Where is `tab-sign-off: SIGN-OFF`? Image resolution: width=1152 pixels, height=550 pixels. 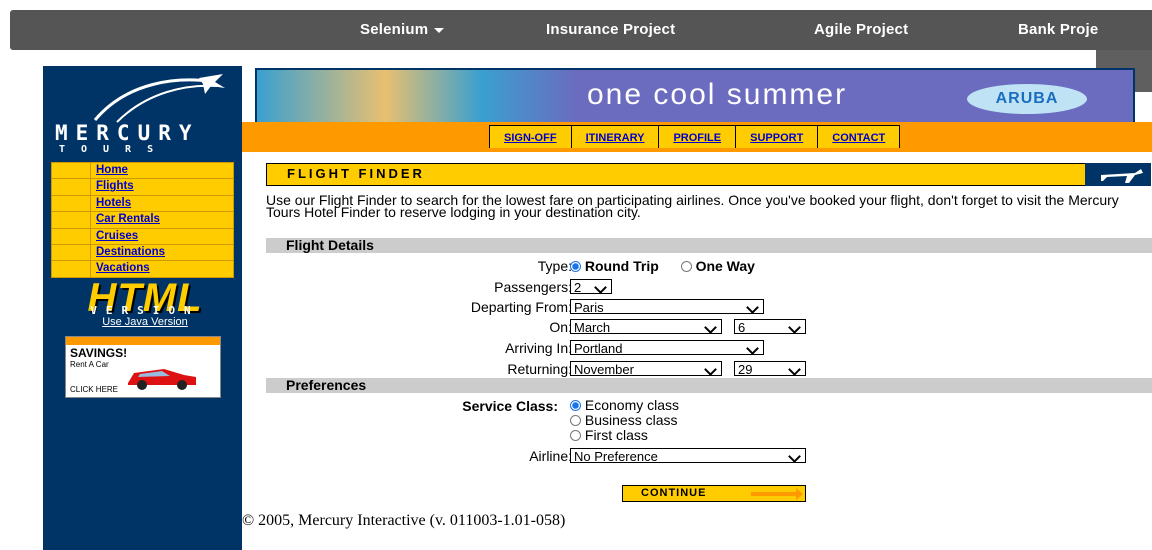 tab-sign-off: SIGN-OFF is located at coordinates (530, 136).